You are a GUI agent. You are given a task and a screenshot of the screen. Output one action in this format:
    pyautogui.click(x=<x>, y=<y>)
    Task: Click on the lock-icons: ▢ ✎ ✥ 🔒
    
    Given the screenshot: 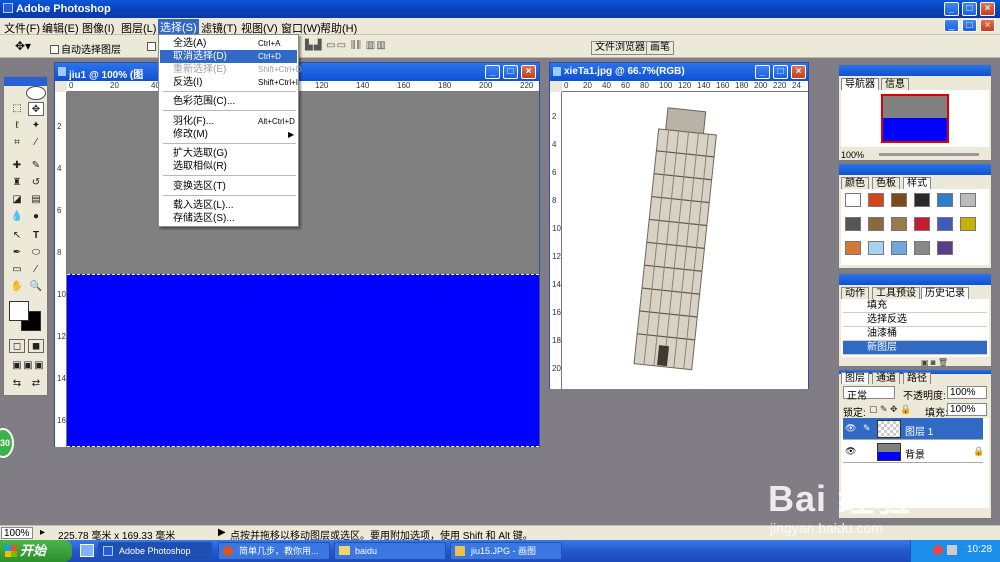 What is the action you would take?
    pyautogui.click(x=890, y=409)
    